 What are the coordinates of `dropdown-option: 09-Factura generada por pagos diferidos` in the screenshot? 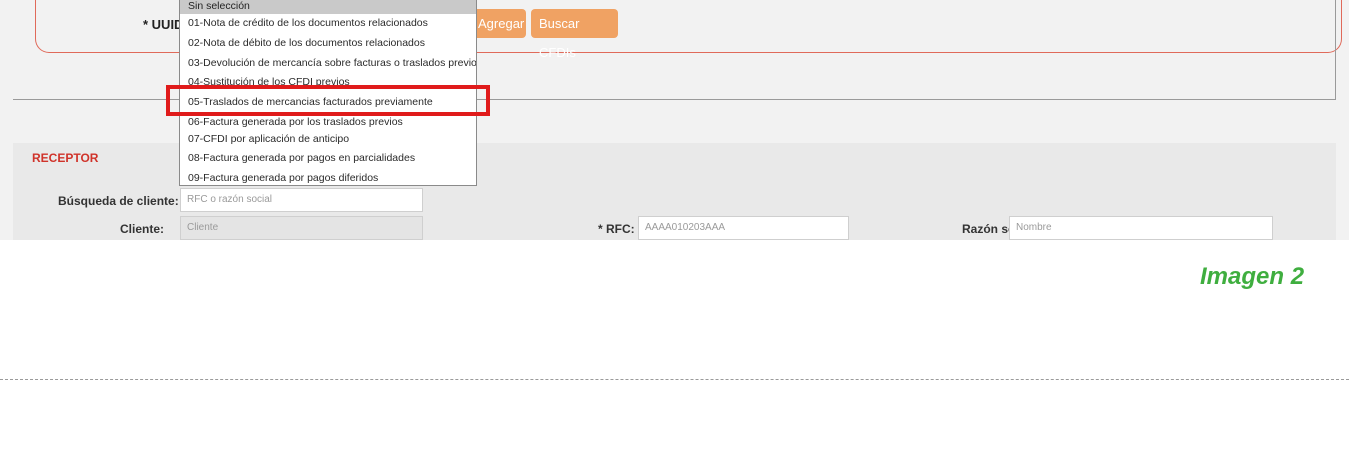 It's located at (328, 178).